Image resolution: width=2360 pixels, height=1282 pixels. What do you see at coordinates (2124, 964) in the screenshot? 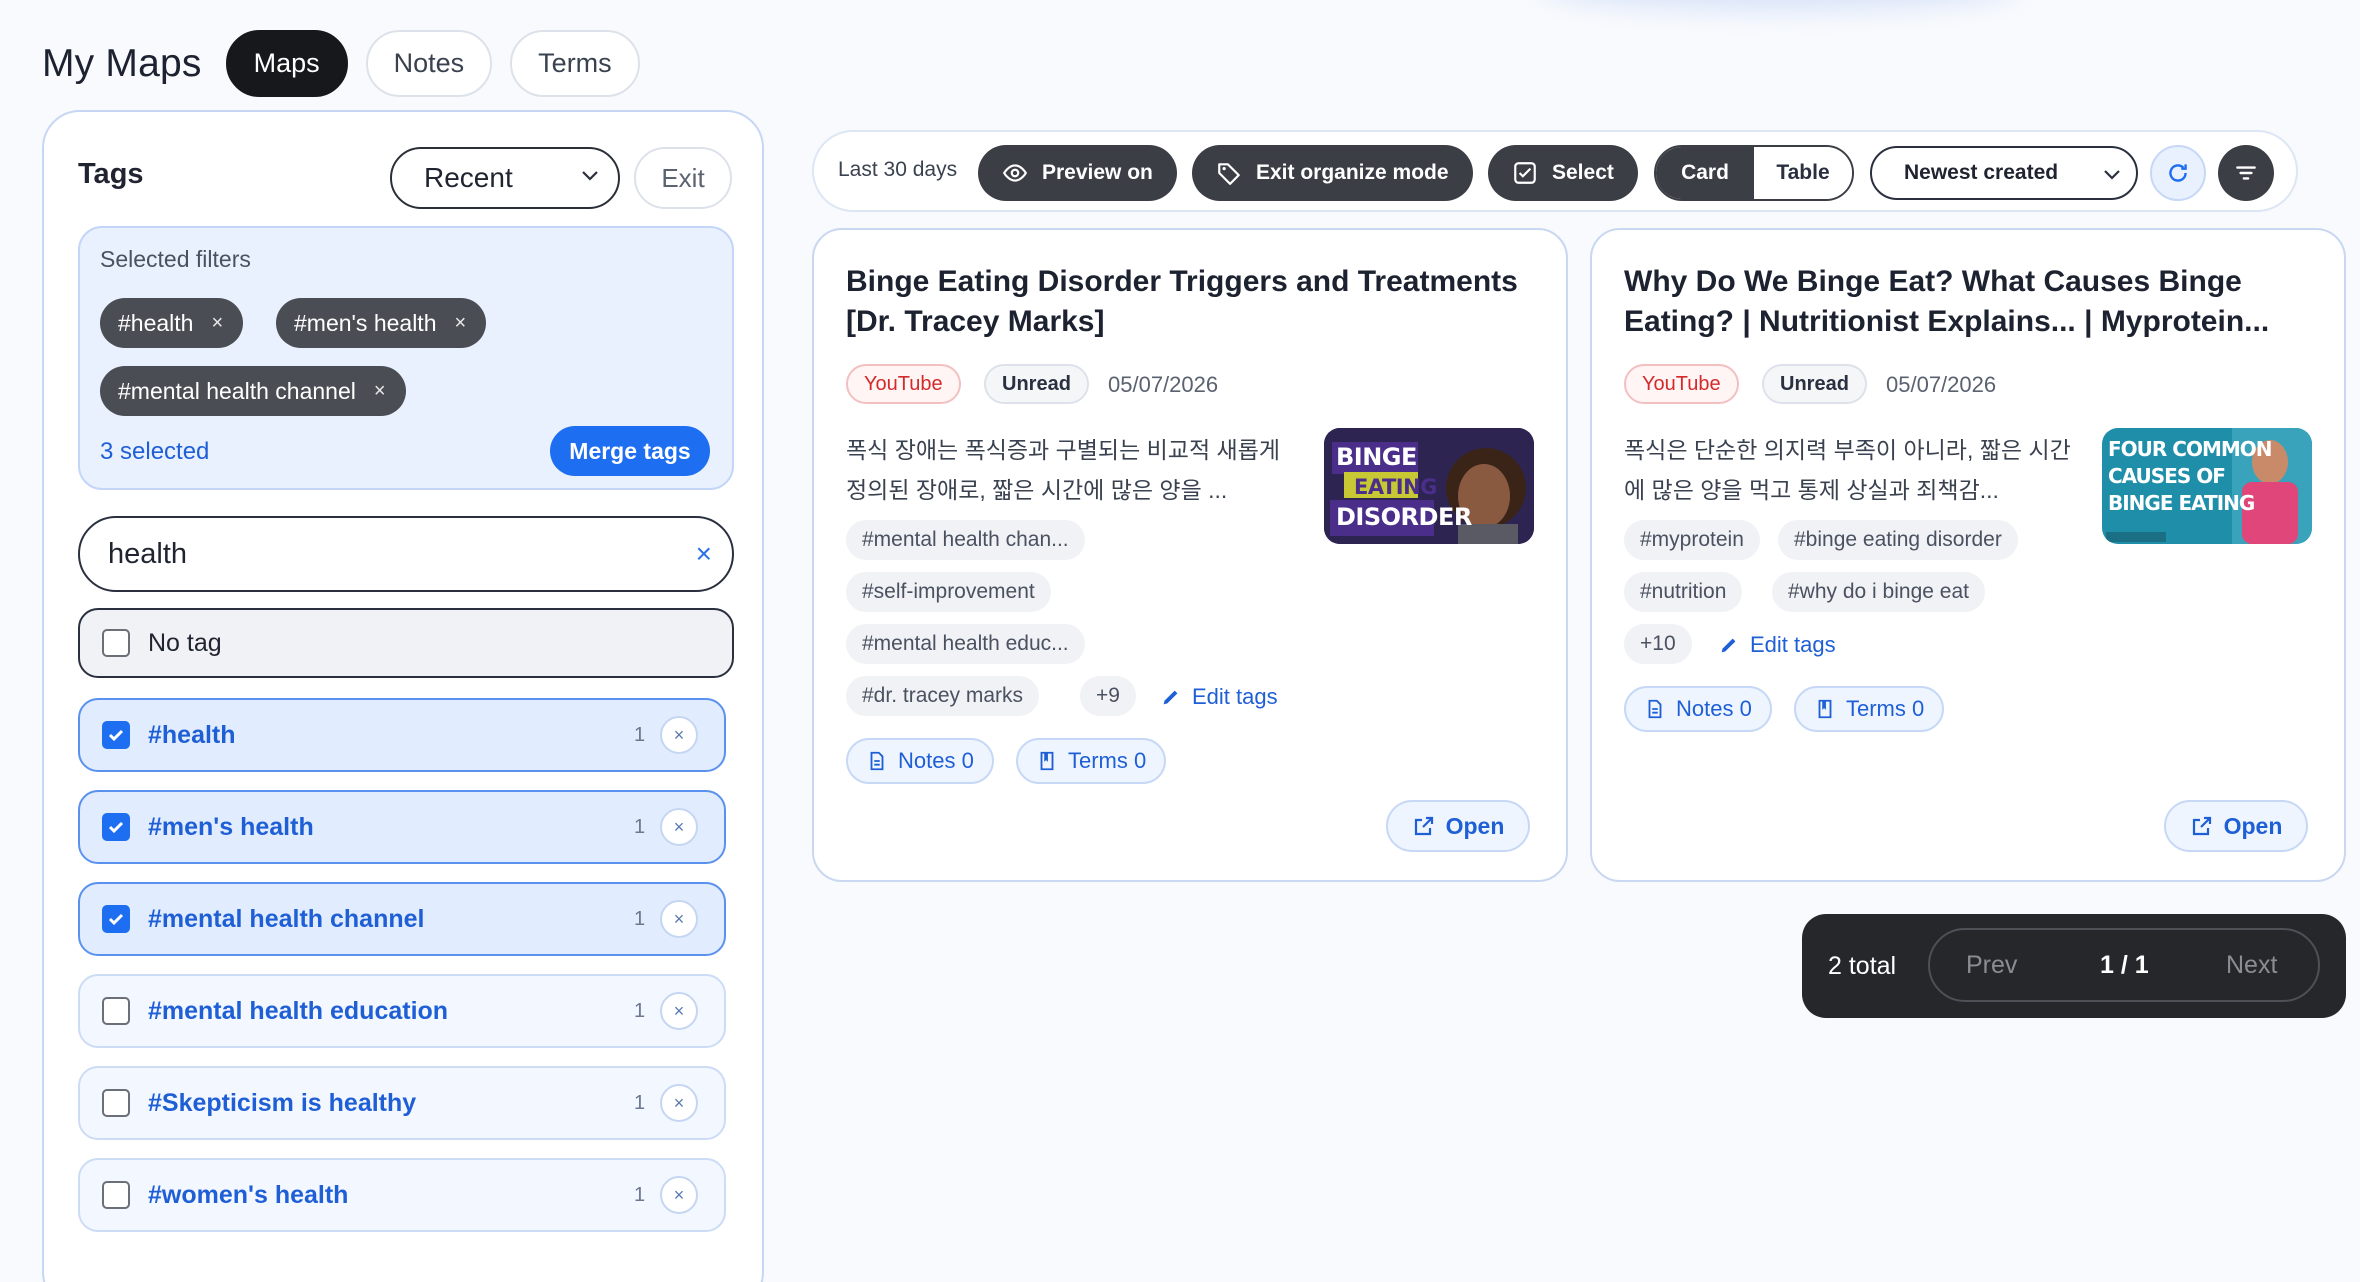
I see `page-indicator: 1 / 1` at bounding box center [2124, 964].